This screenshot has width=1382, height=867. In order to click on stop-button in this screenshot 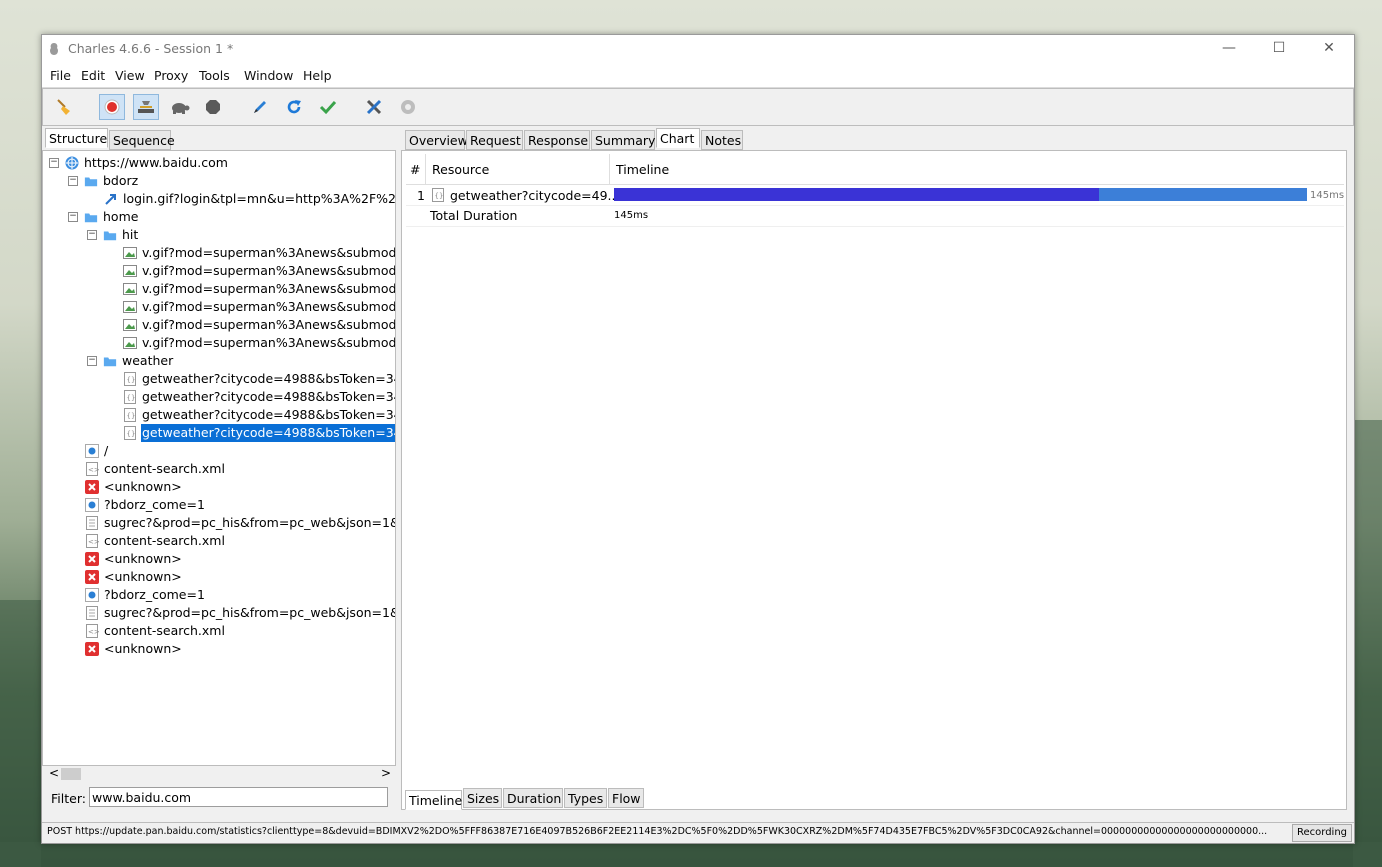, I will do `click(213, 107)`.